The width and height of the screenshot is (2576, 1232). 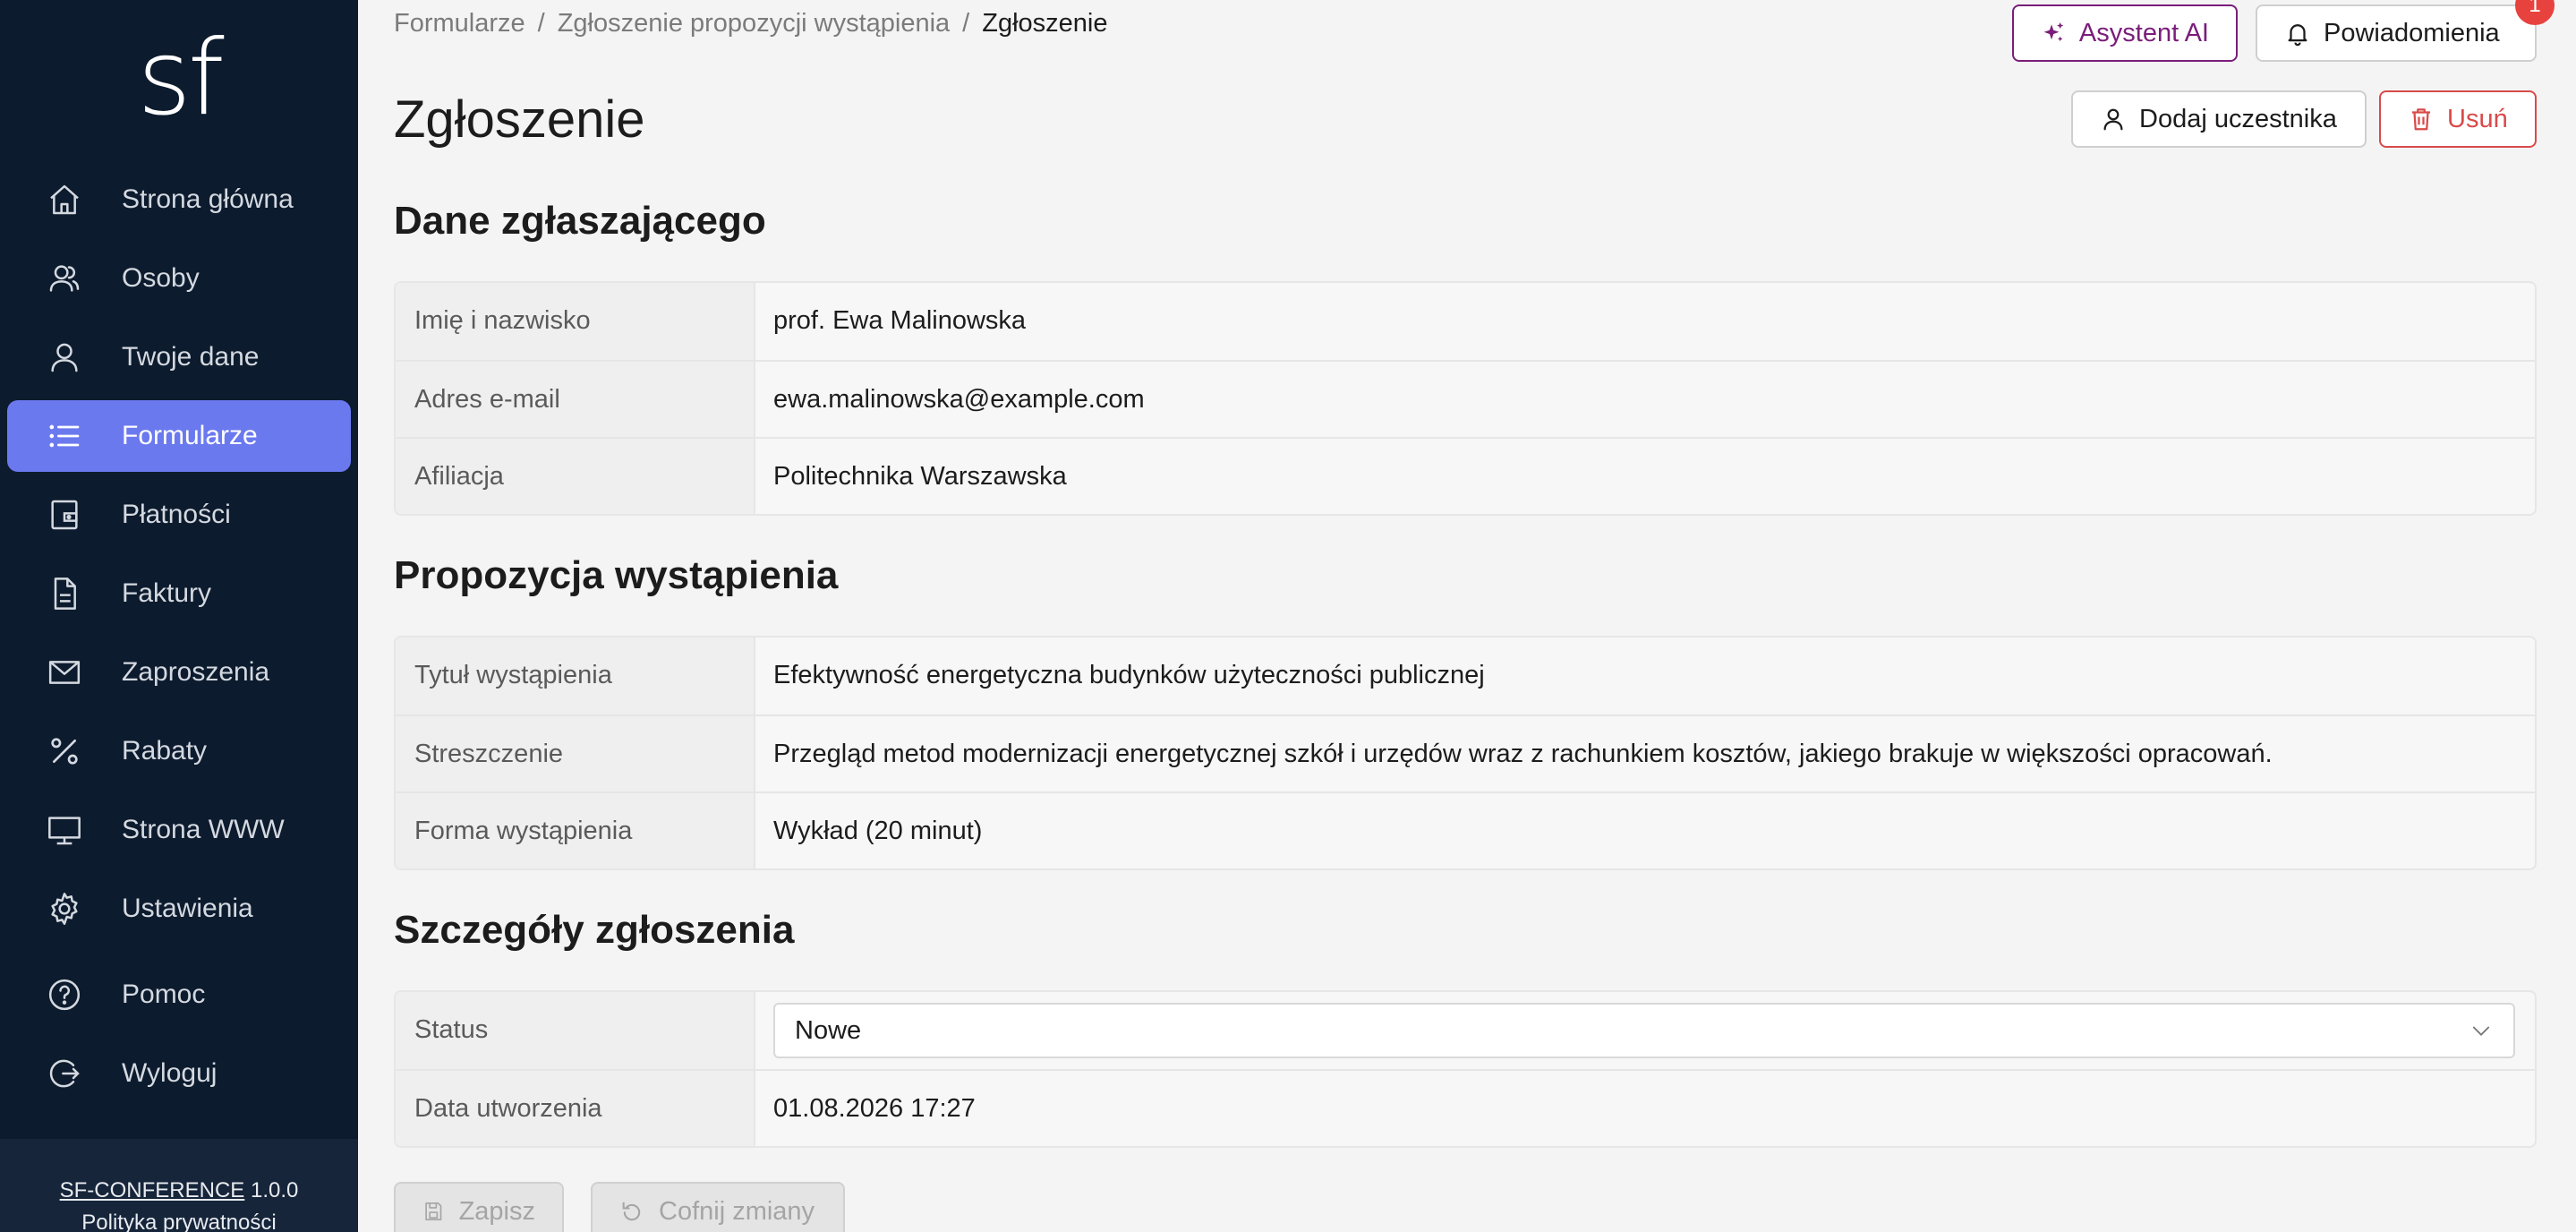 What do you see at coordinates (203, 829) in the screenshot?
I see `sidebar-item-label: Strona WWW` at bounding box center [203, 829].